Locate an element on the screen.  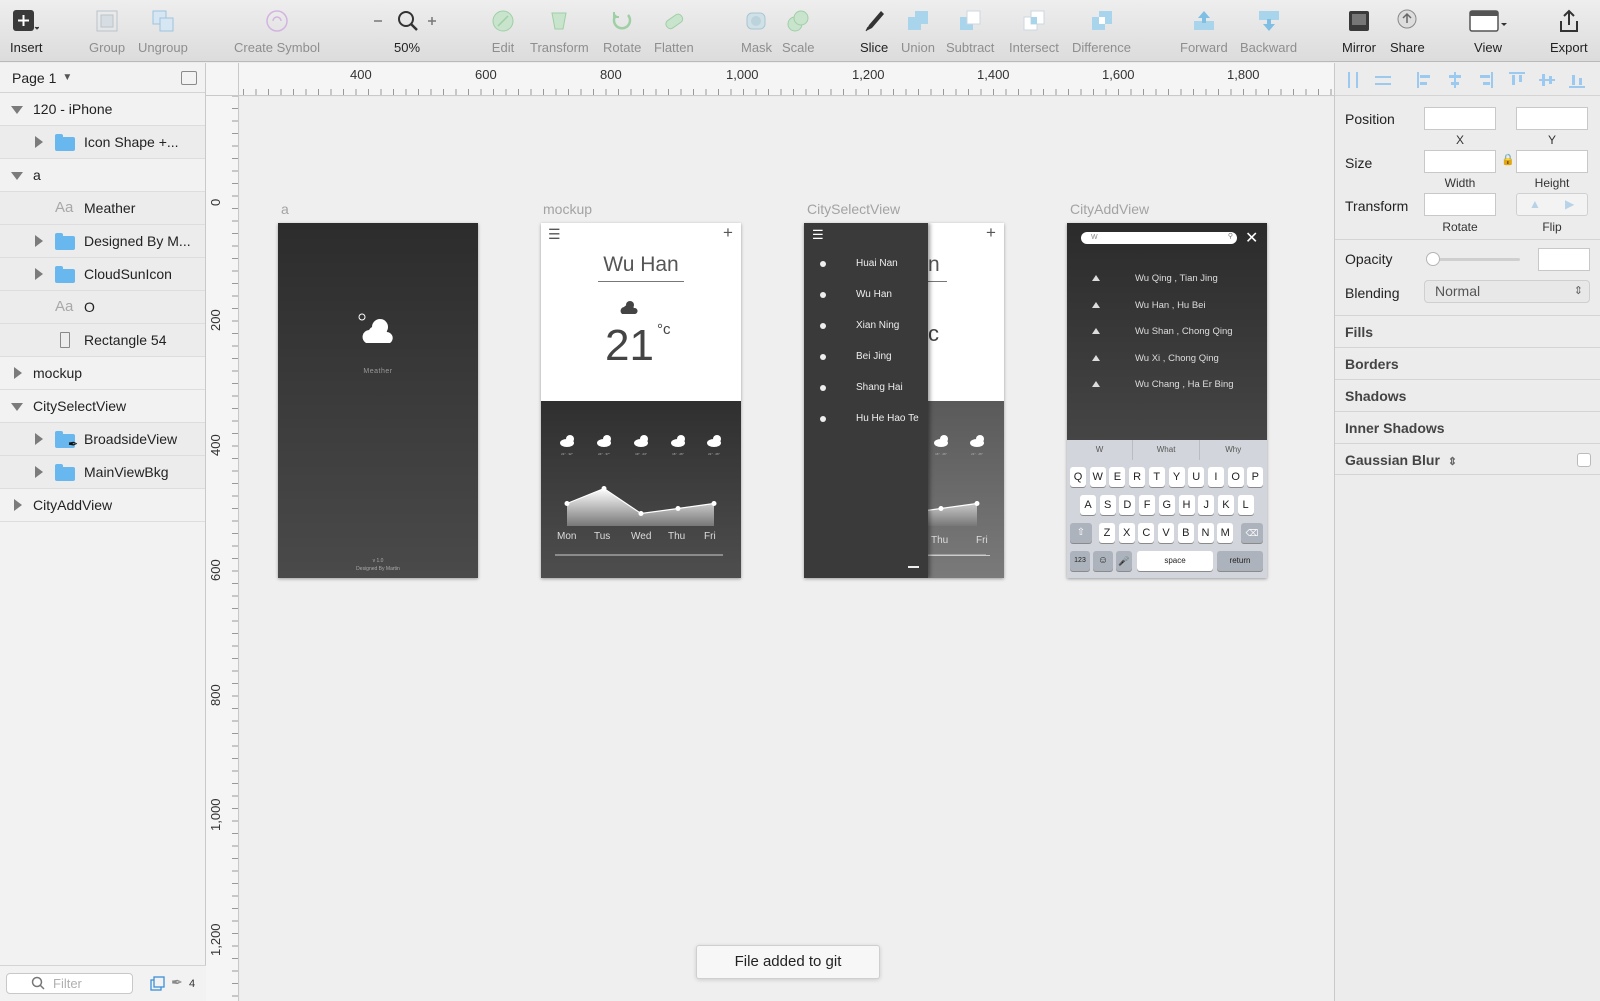
lock-icon: 🔒 is located at coordinates (1508, 159).